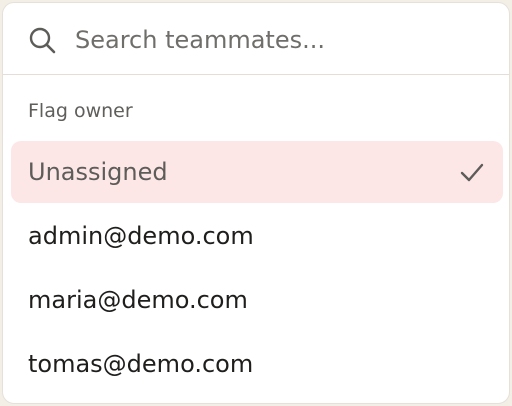  Describe the element at coordinates (257, 172) in the screenshot. I see `option-unassigned: Unassigned` at that location.